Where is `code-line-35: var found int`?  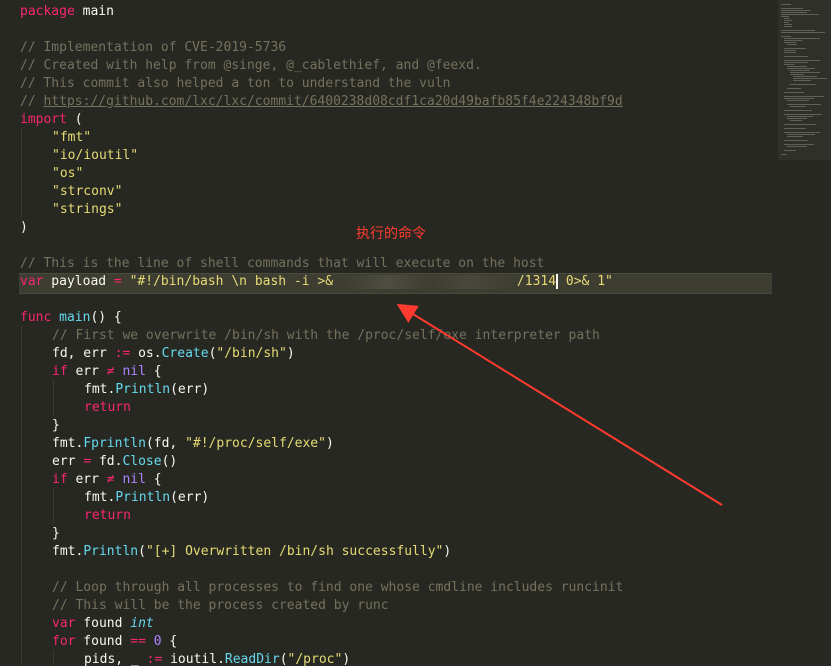 code-line-35: var found int is located at coordinates (103, 623).